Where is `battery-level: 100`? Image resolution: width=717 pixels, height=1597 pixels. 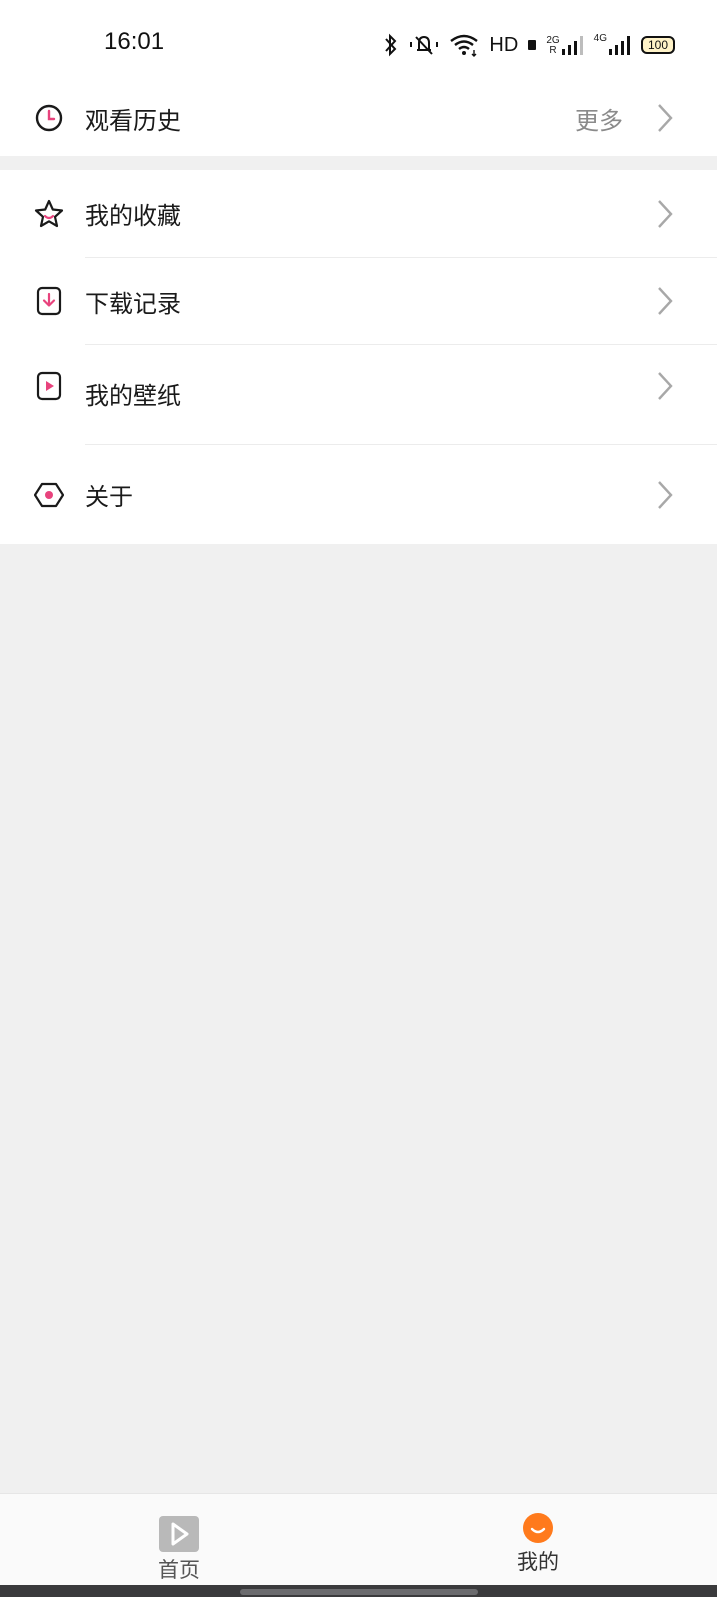
battery-level: 100 is located at coordinates (658, 45).